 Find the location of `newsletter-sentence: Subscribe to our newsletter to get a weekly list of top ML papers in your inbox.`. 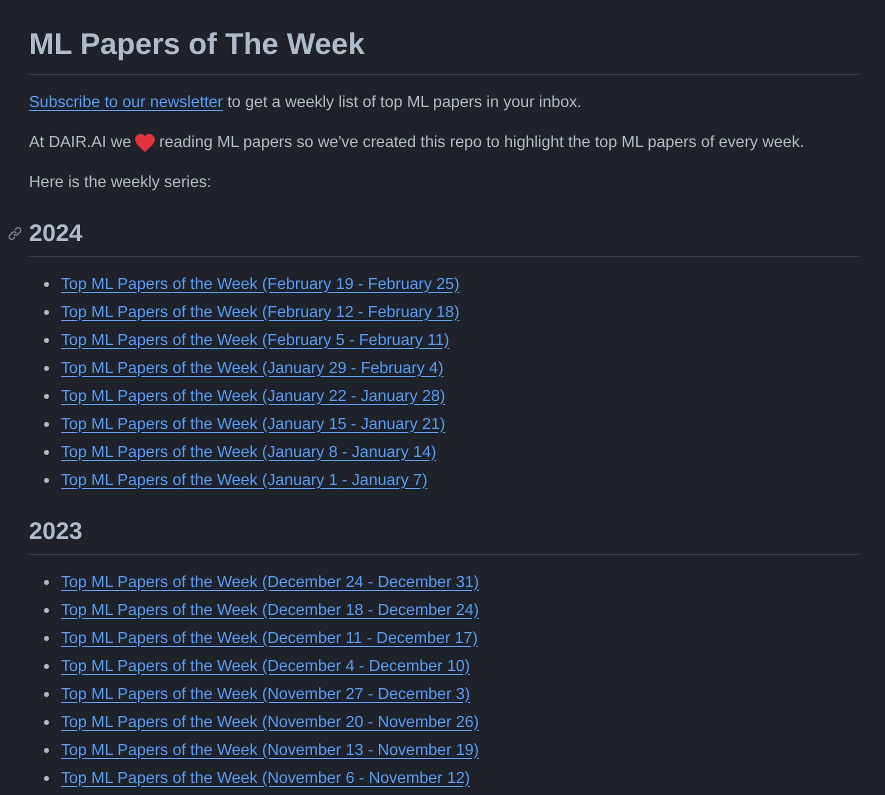

newsletter-sentence: Subscribe to our newsletter to get a weekly list of top ML papers in your inbox. is located at coordinates (305, 102).